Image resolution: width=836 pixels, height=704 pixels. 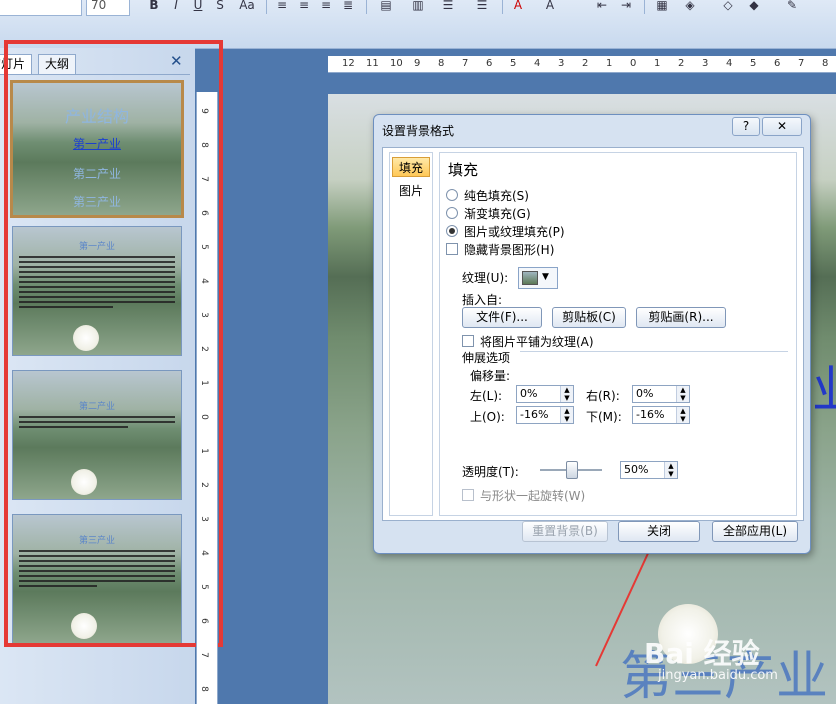 I want to click on left-offset-label: 左(L):, so click(x=486, y=396).